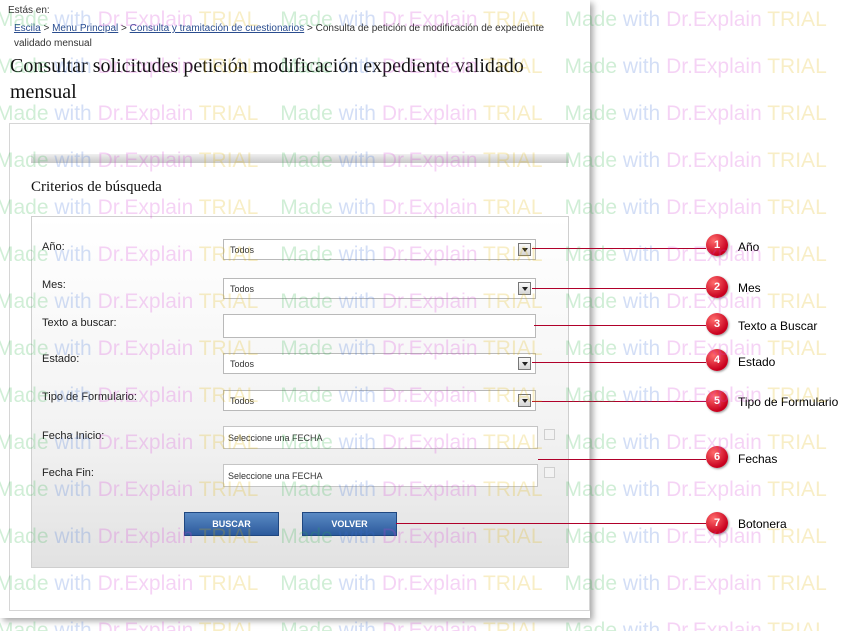  I want to click on fecha-fin-label: Fecha Fin:, so click(68, 473).